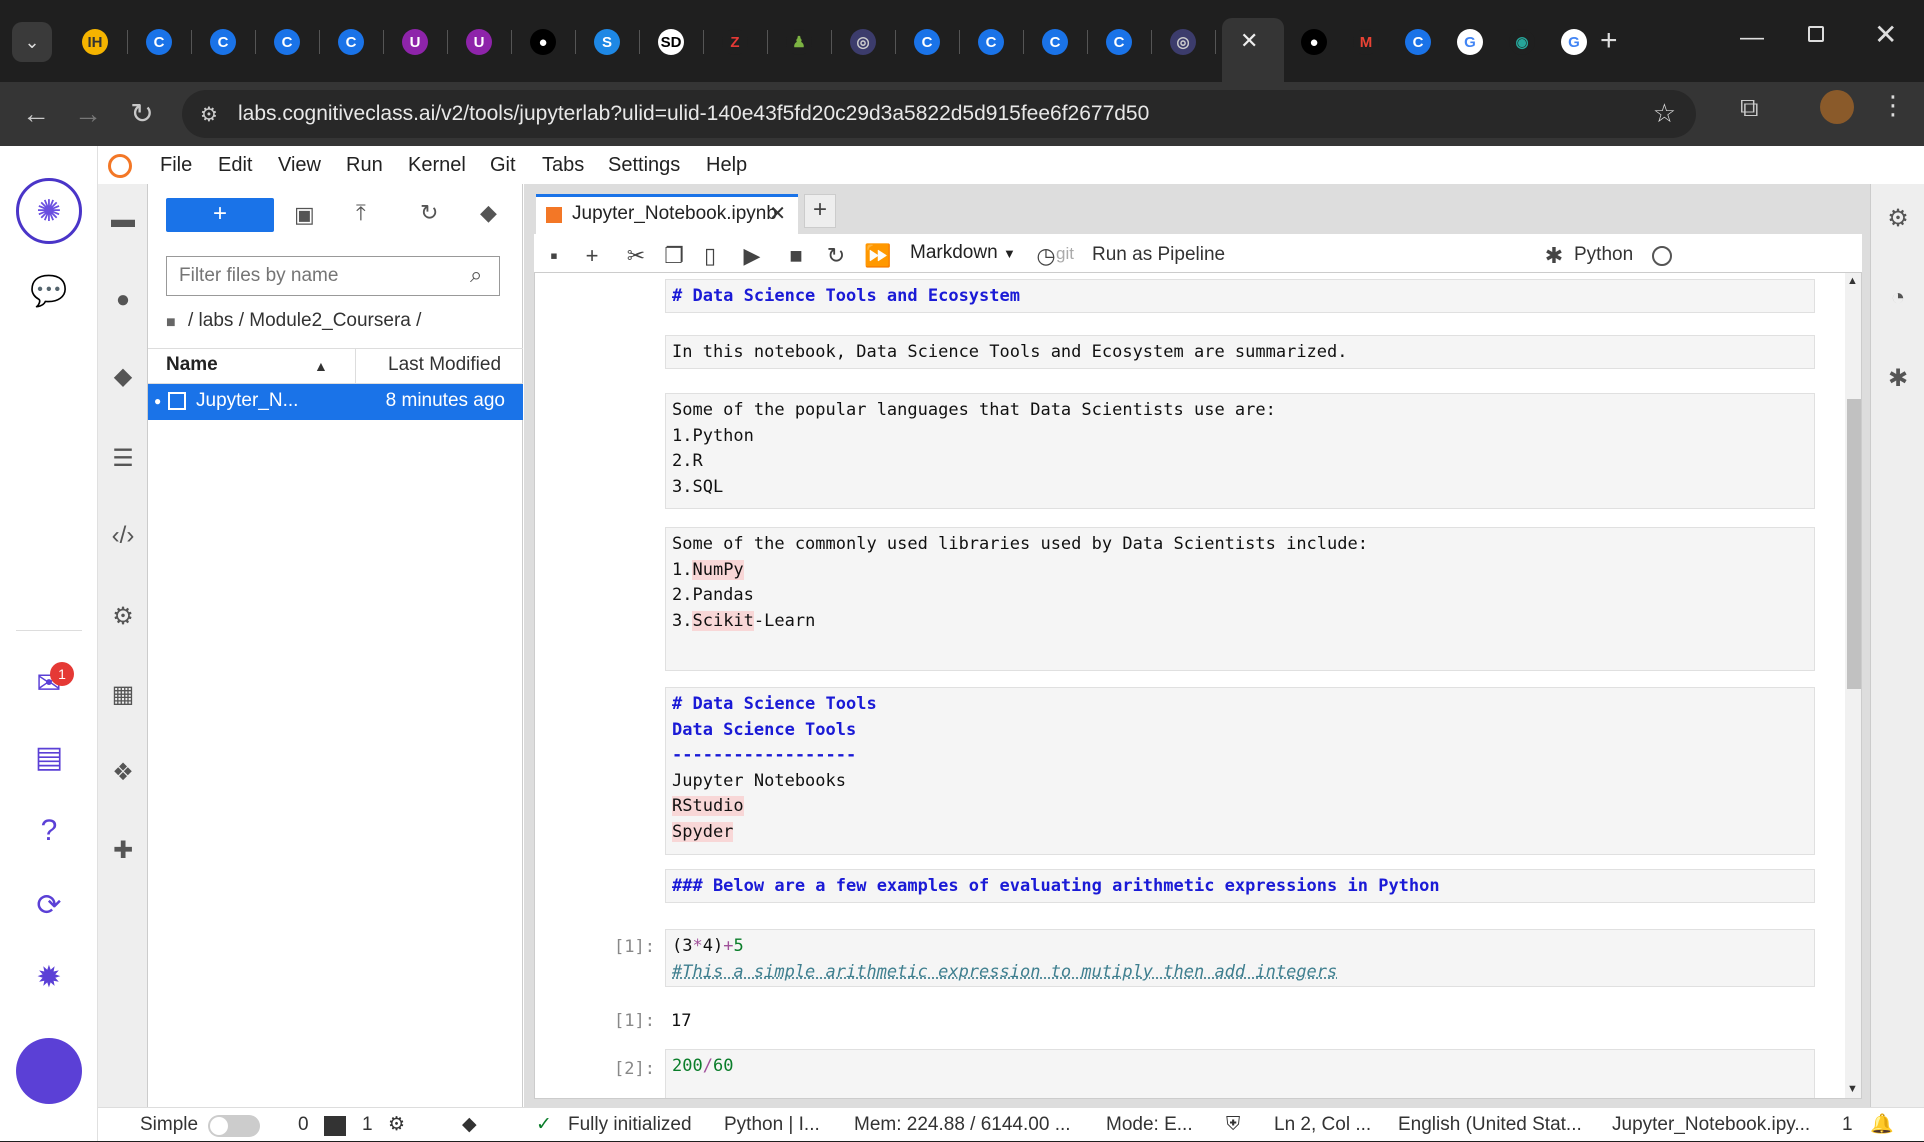  What do you see at coordinates (123, 694) in the screenshot?
I see `property-inspector-icon: ▦` at bounding box center [123, 694].